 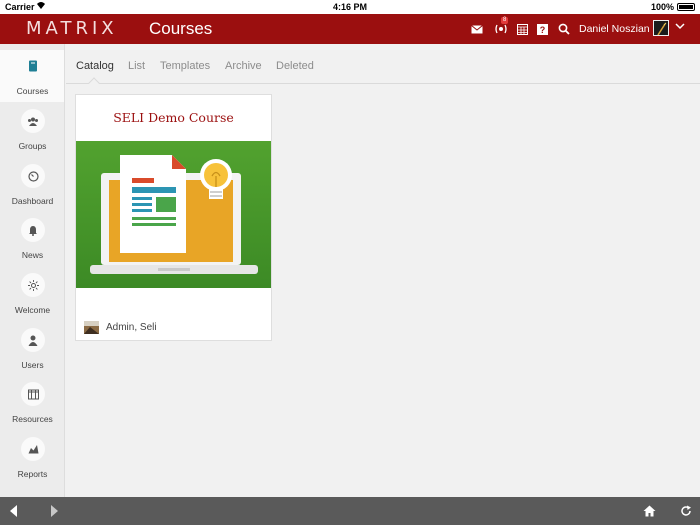 I want to click on sidebar-item-dashboard: Dashboard, so click(x=32, y=187).